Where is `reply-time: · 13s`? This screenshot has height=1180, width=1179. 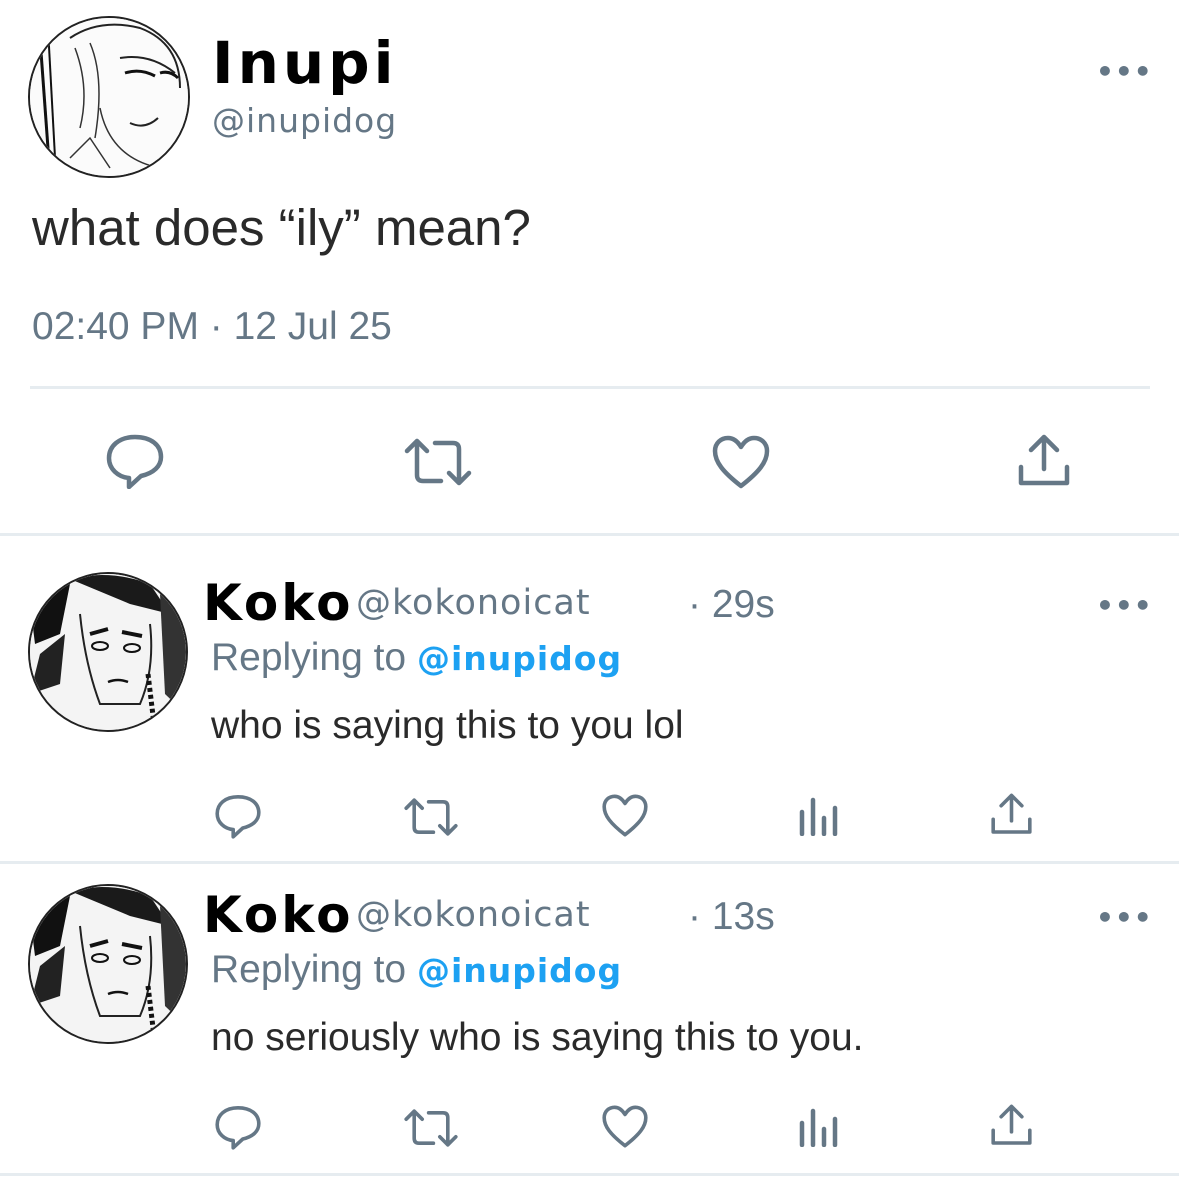 reply-time: · 13s is located at coordinates (731, 916).